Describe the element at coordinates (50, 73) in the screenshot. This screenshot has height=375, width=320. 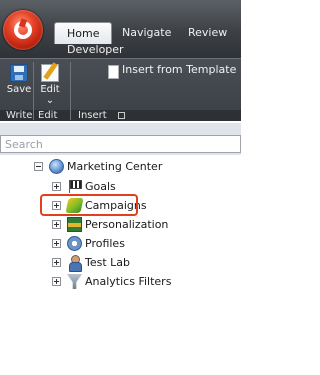
I see `edit-pencil-icon` at that location.